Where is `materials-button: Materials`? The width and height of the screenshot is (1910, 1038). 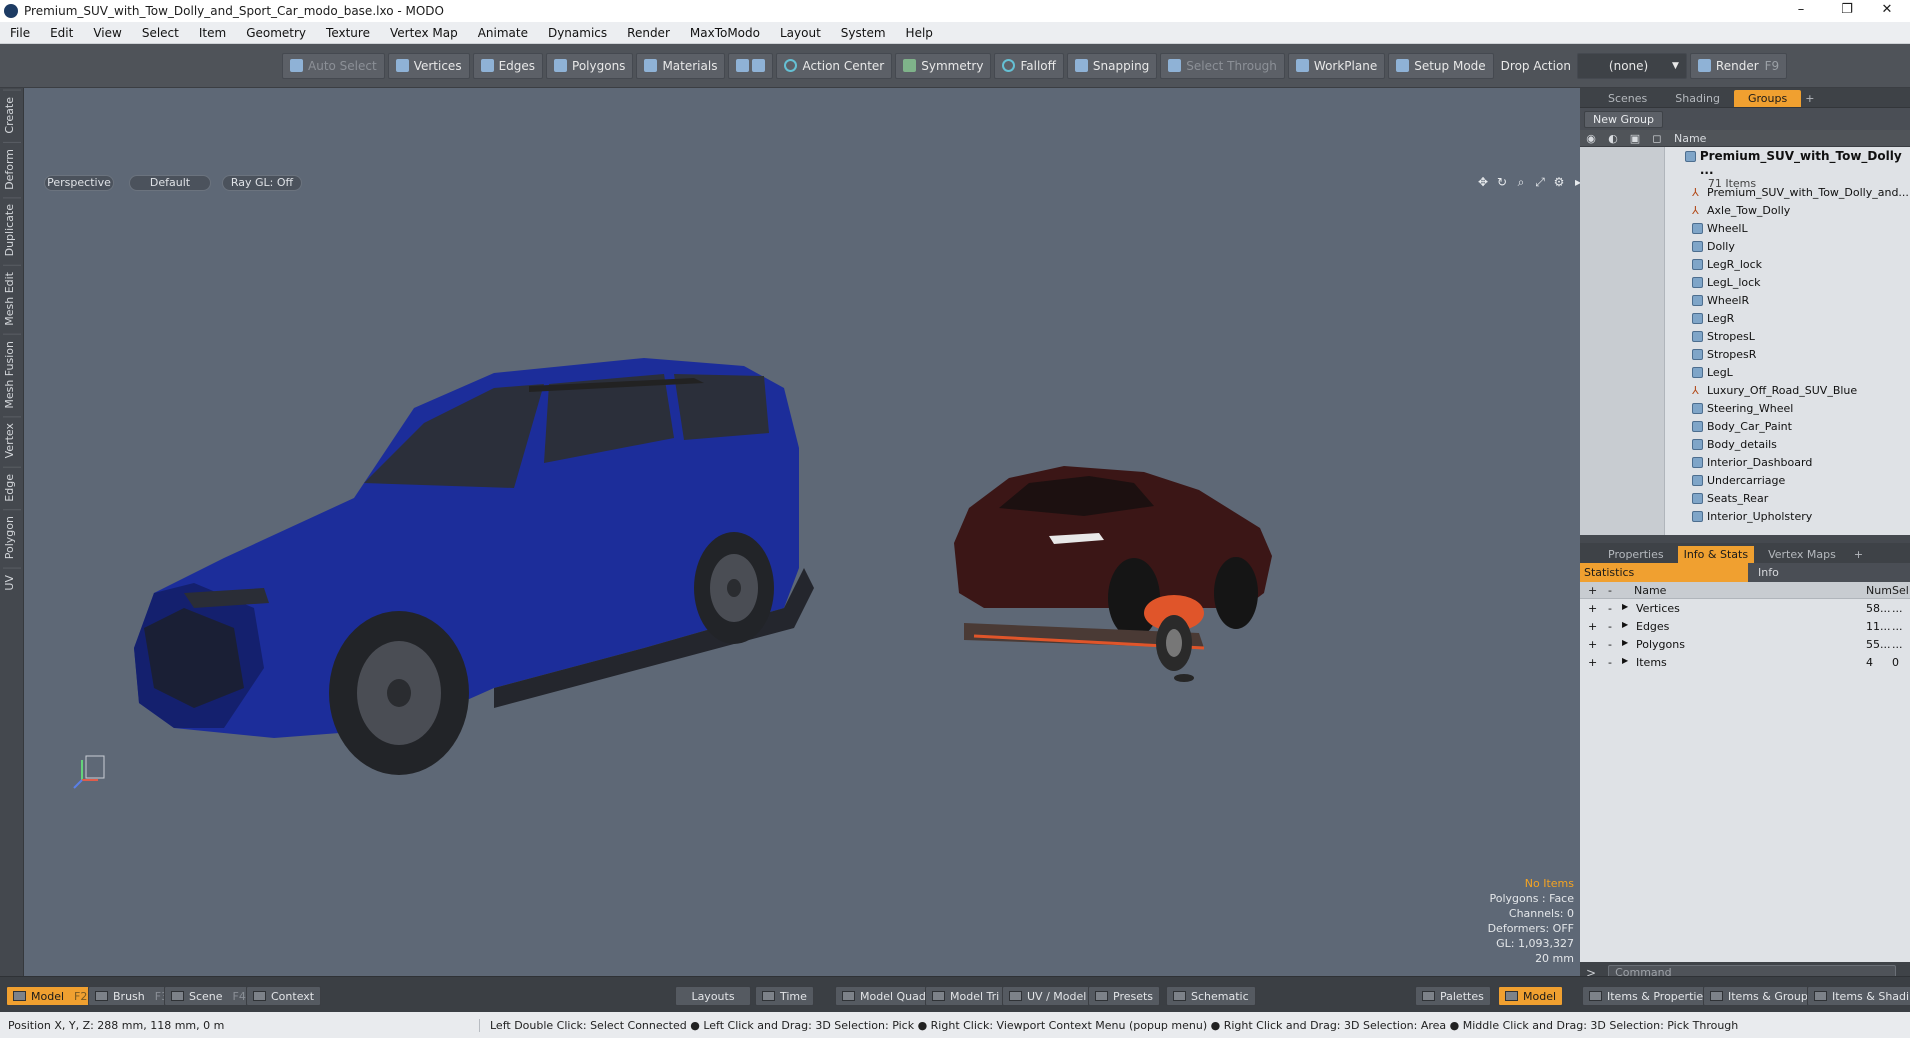
materials-button: Materials is located at coordinates (681, 65).